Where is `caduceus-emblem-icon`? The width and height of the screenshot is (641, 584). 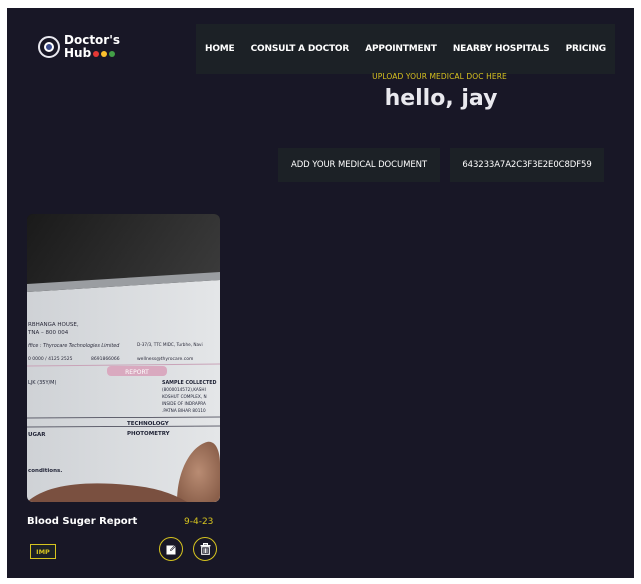
caduceus-emblem-icon is located at coordinates (49, 47).